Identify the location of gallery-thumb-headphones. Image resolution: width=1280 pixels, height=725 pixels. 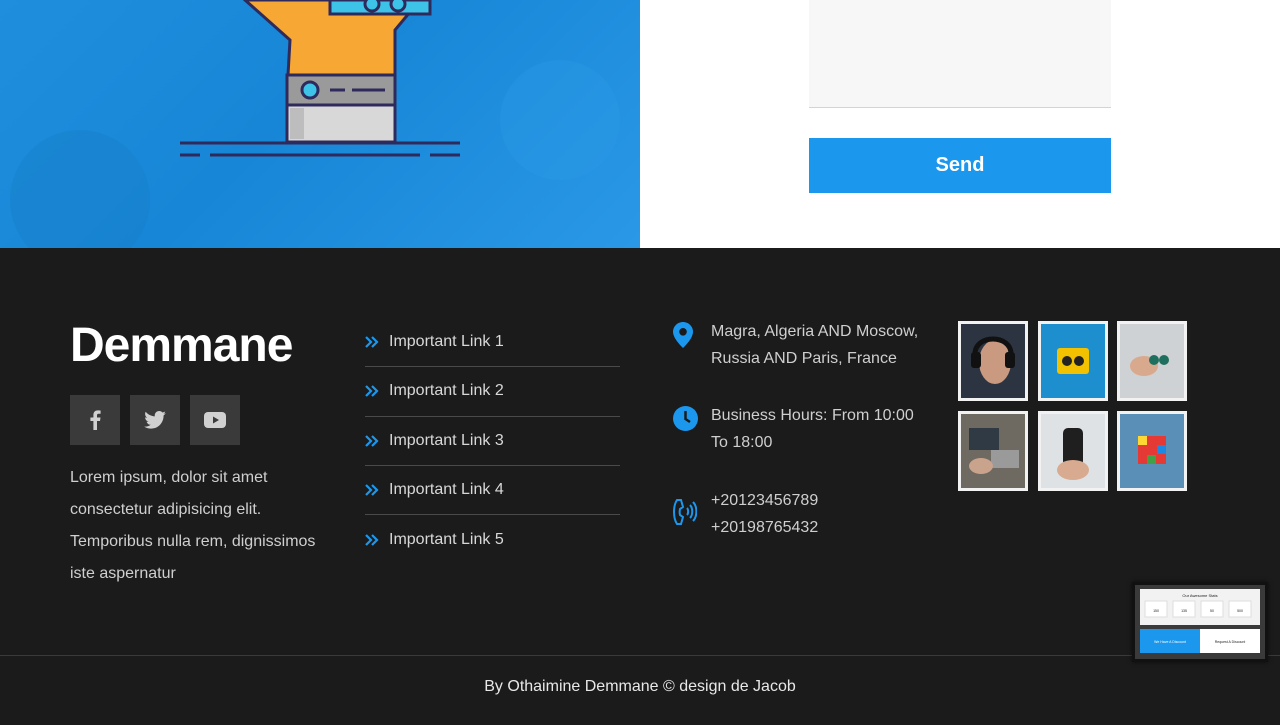
(993, 361).